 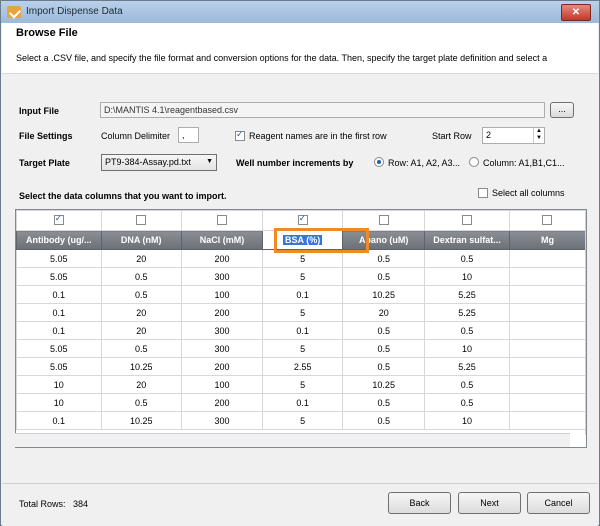 What do you see at coordinates (419, 503) in the screenshot?
I see `back-button: Back` at bounding box center [419, 503].